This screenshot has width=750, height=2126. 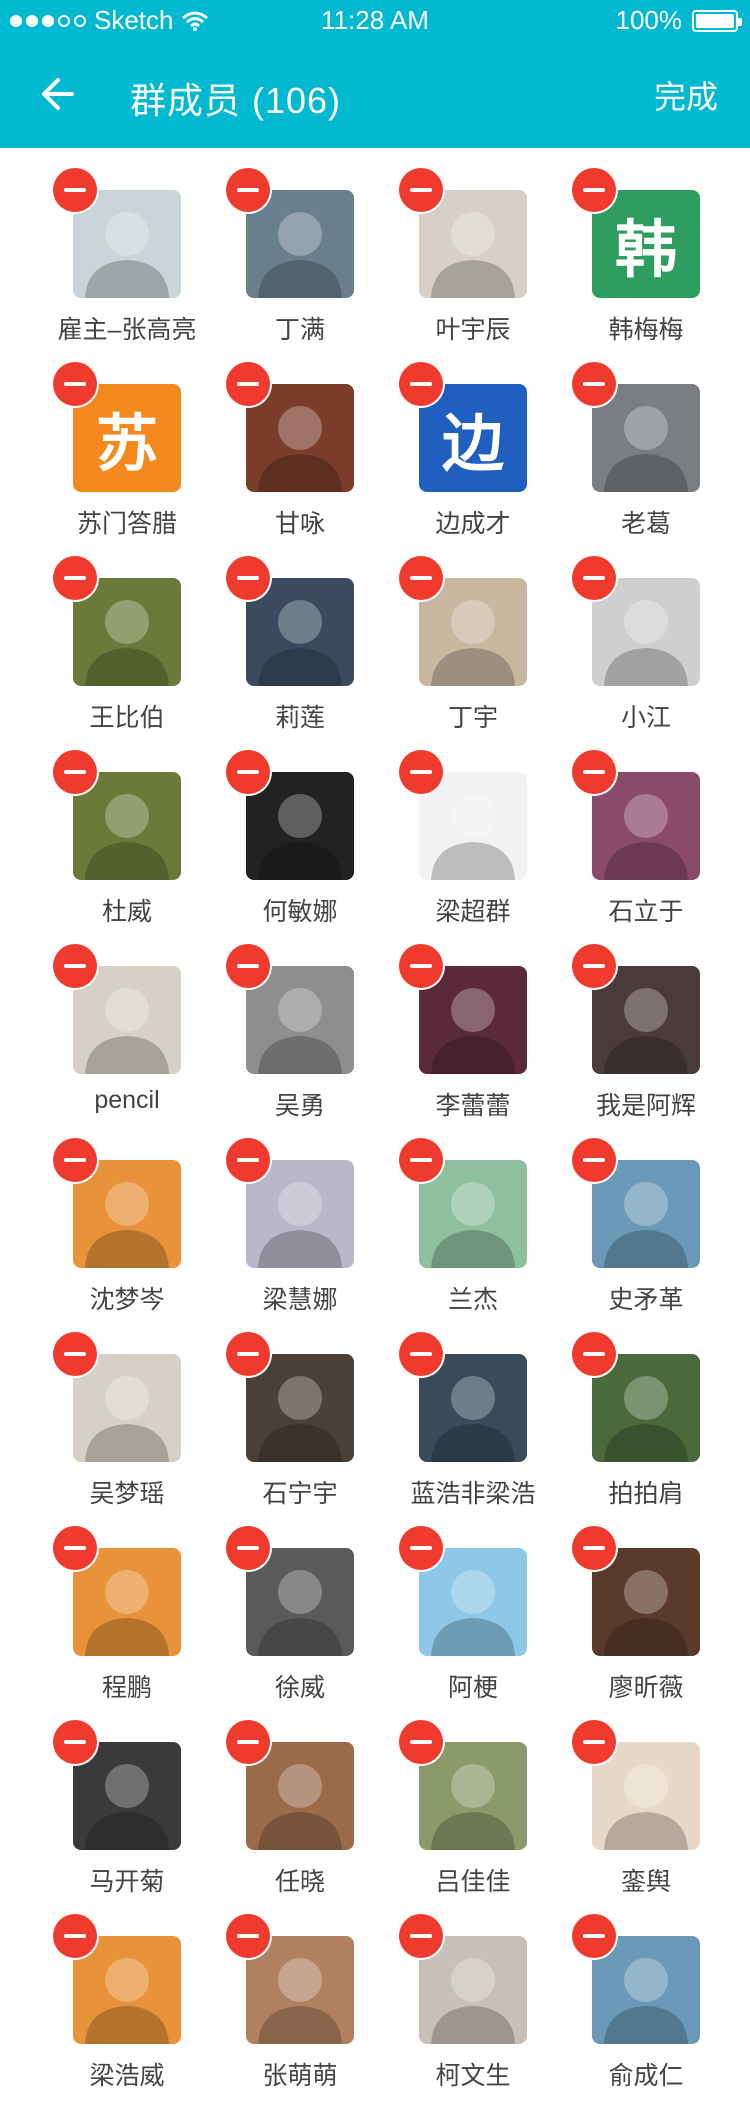 What do you see at coordinates (56, 94) in the screenshot?
I see `back-arrow-icon` at bounding box center [56, 94].